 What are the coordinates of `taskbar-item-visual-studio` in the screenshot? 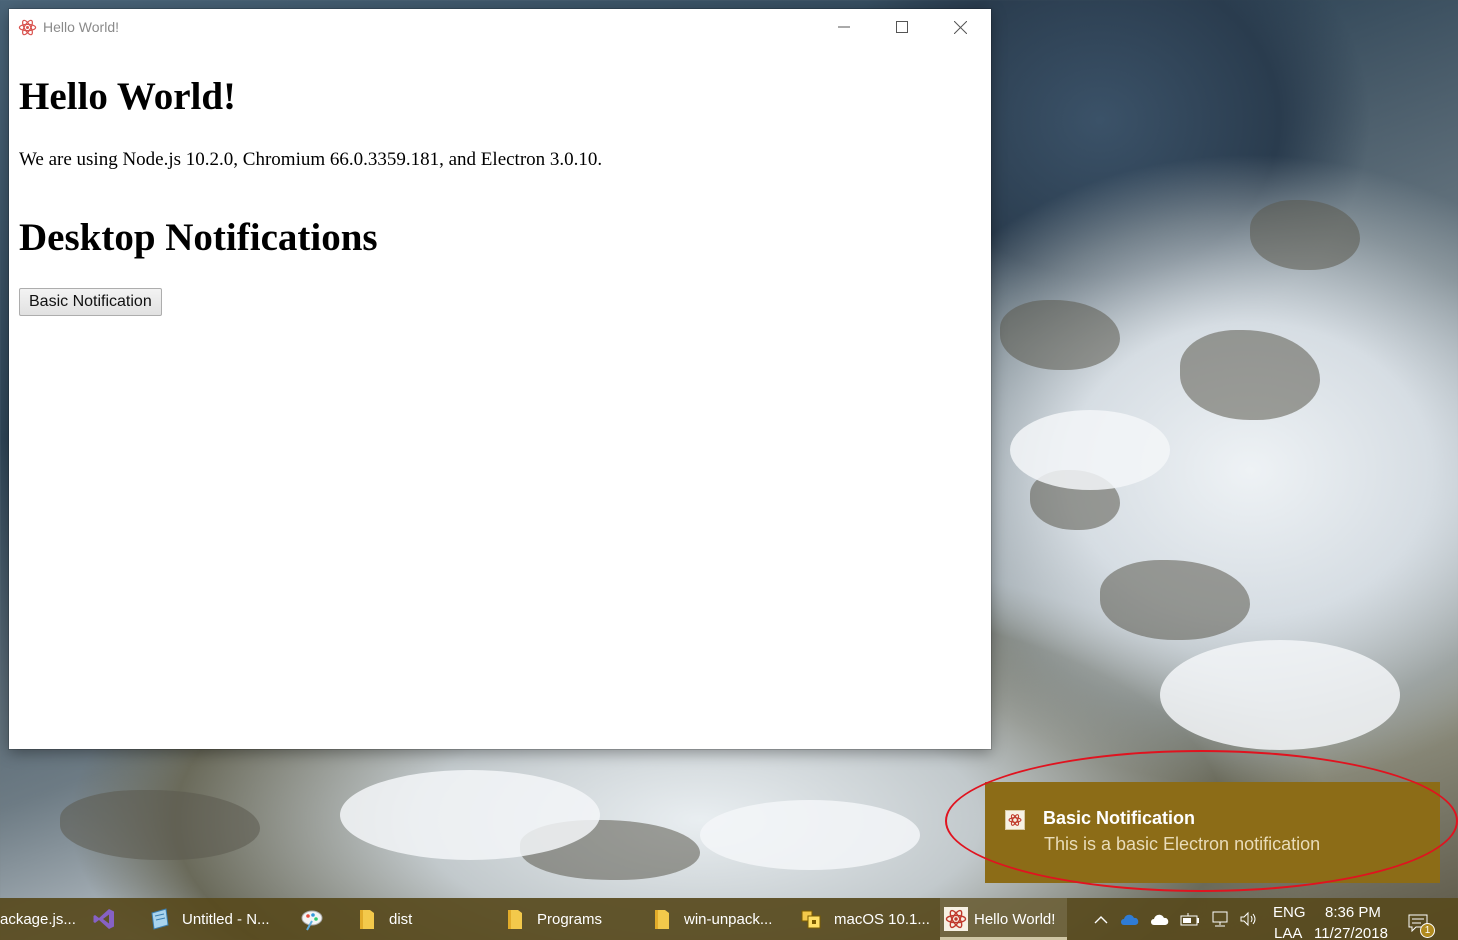 It's located at (109, 919).